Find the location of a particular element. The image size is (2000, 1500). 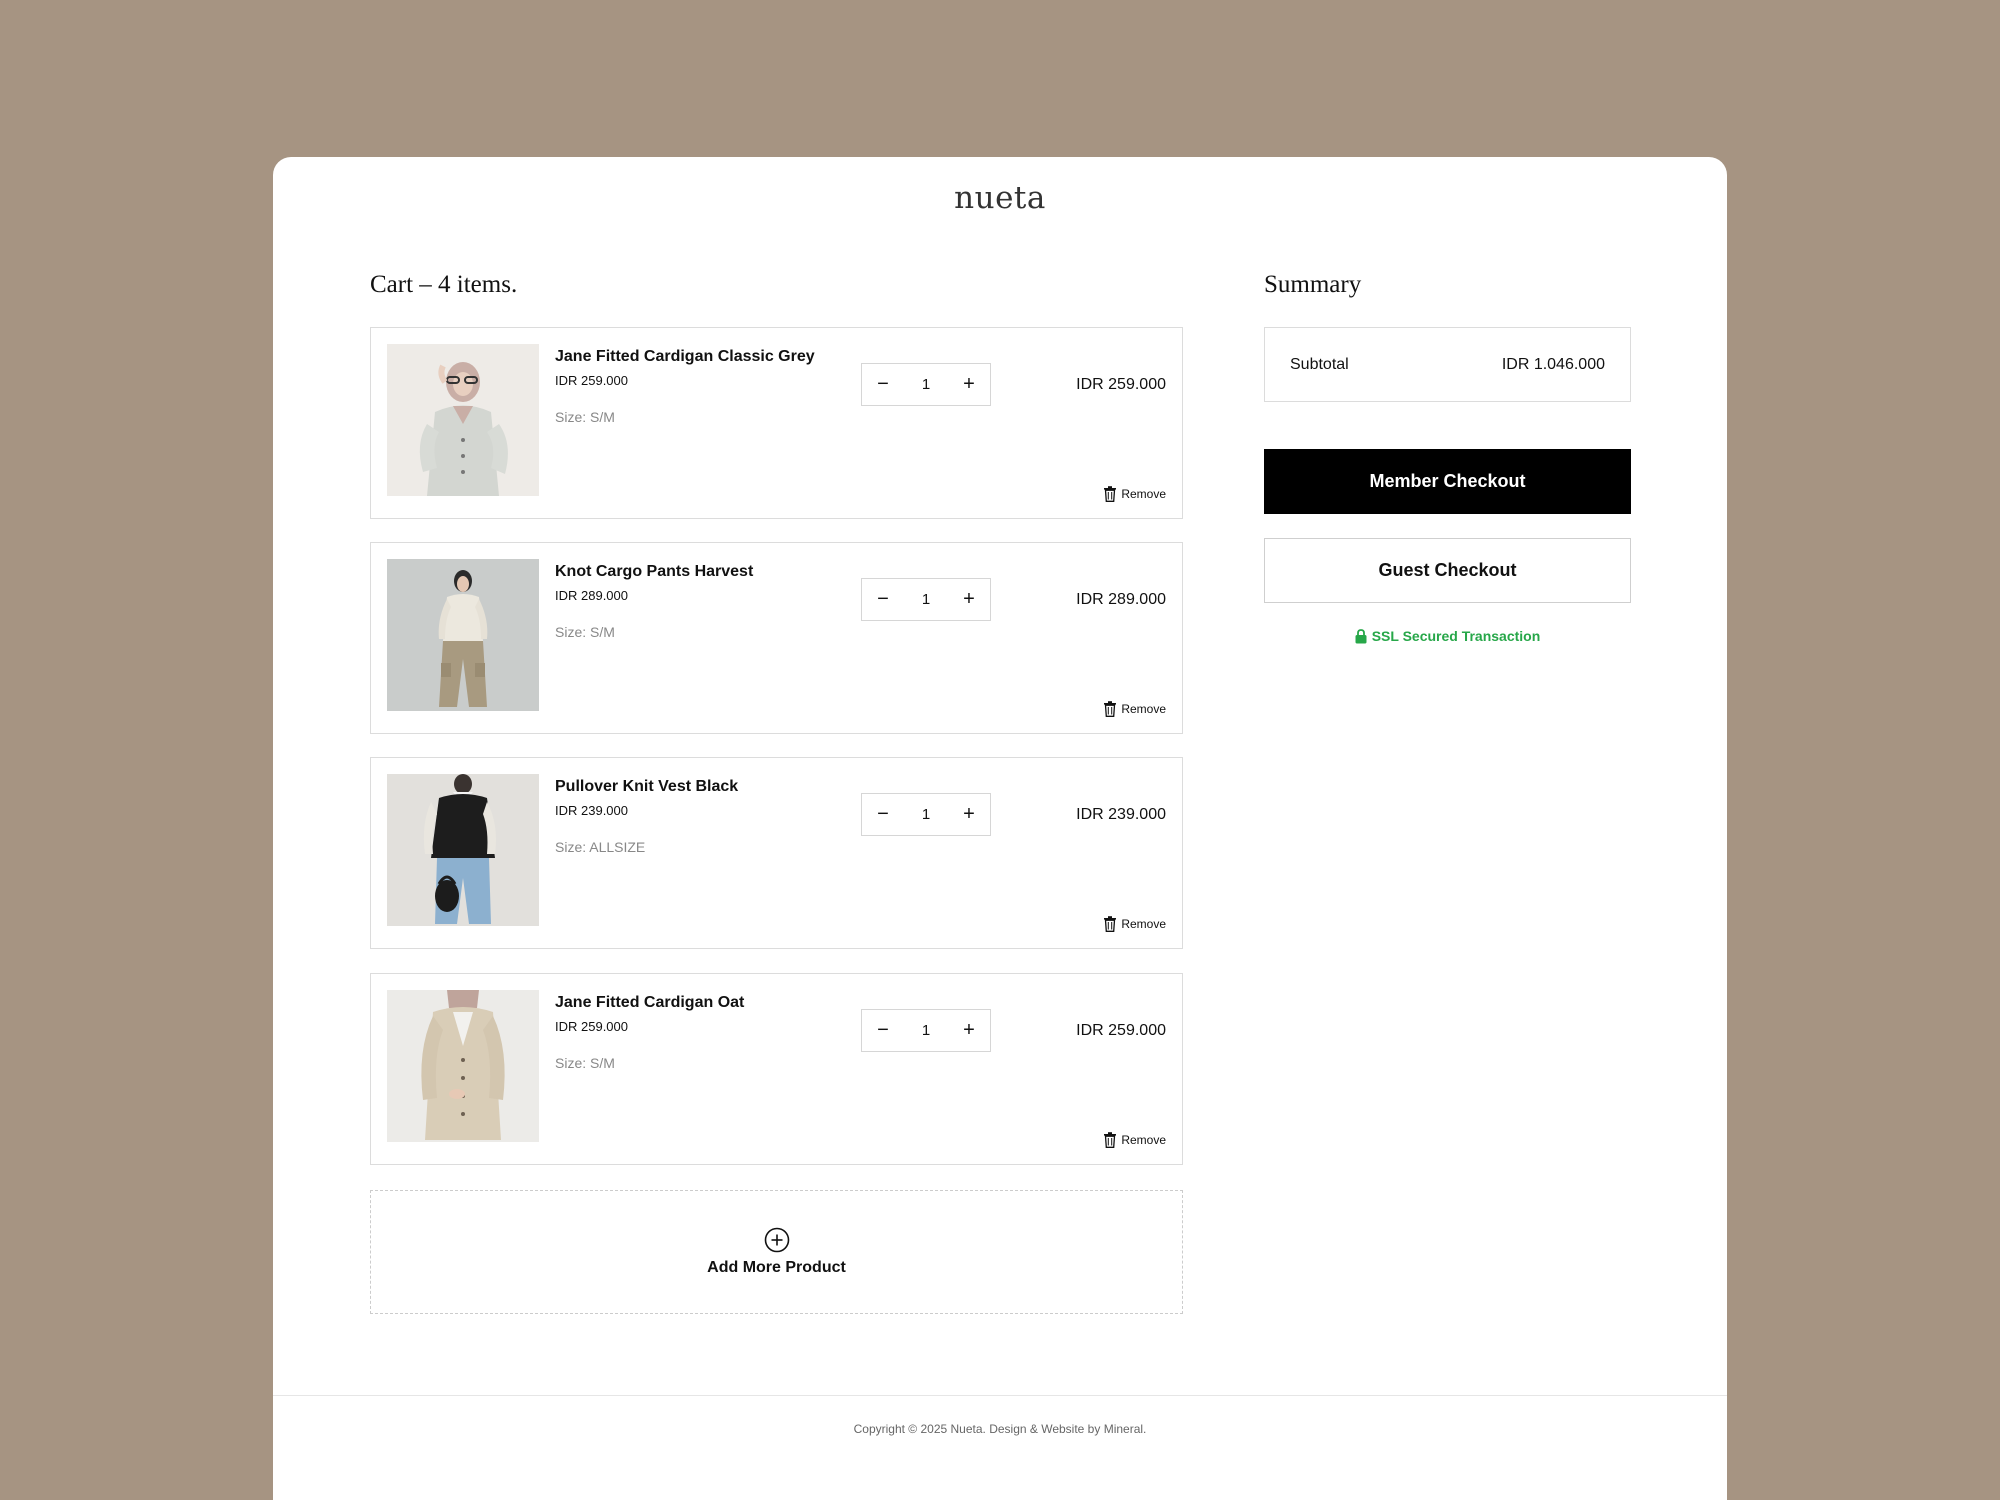

footer-divider is located at coordinates (1000, 1395).